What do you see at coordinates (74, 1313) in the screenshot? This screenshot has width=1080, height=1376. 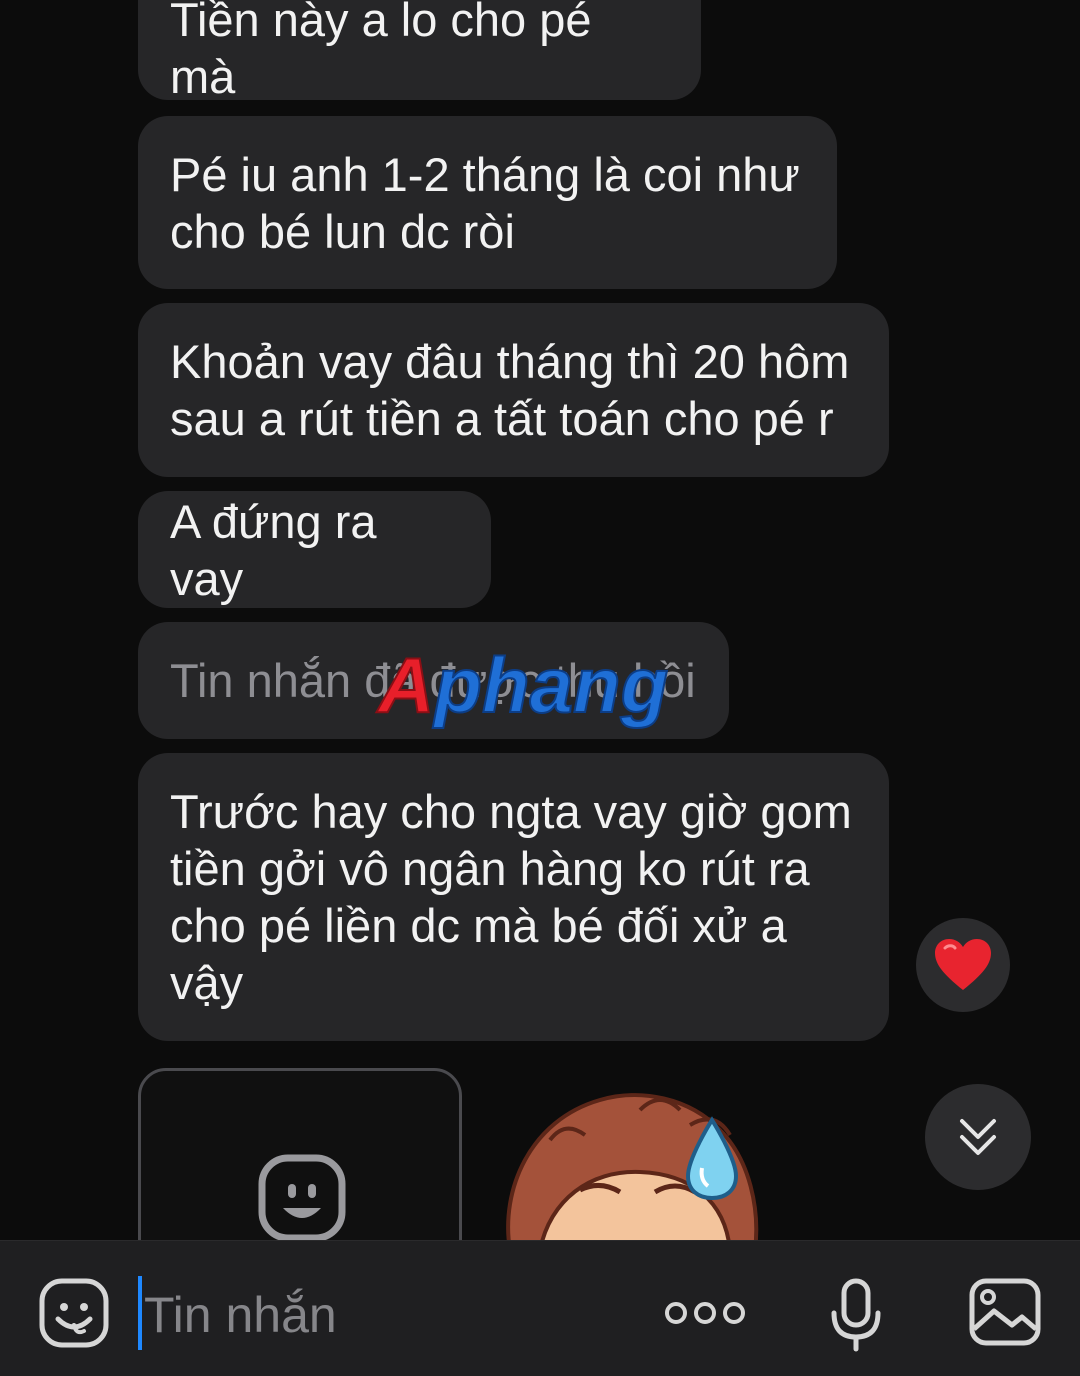 I see `emoji-button` at bounding box center [74, 1313].